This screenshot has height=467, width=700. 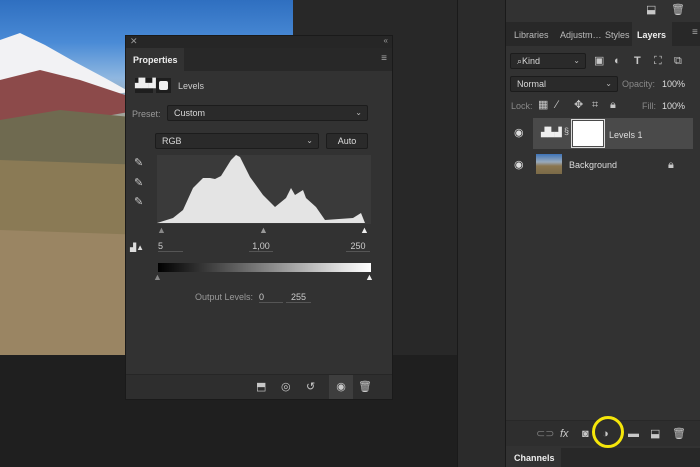 What do you see at coordinates (639, 84) in the screenshot?
I see `opacity-label: Opacity:` at bounding box center [639, 84].